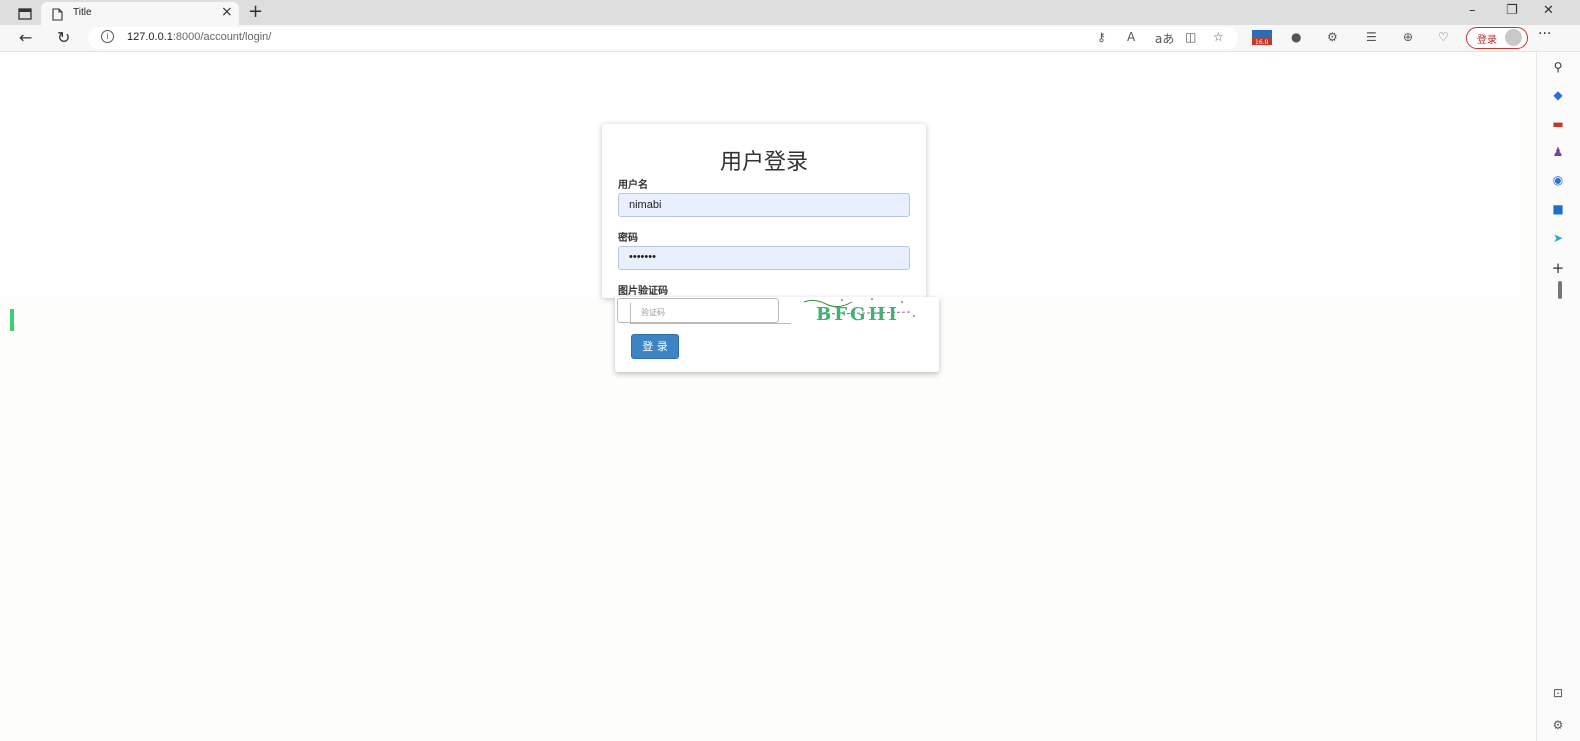 The image size is (1580, 741). Describe the element at coordinates (1558, 67) in the screenshot. I see `search-icon: ⚲` at that location.